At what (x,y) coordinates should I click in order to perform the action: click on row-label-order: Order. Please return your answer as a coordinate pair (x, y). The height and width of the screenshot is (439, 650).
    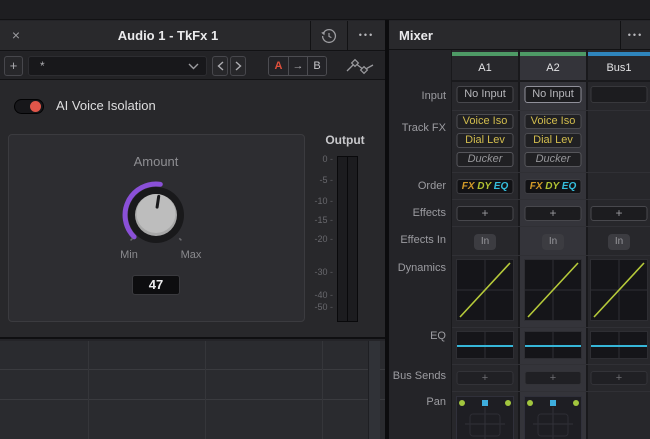
    Looking at the image, I should click on (431, 186).